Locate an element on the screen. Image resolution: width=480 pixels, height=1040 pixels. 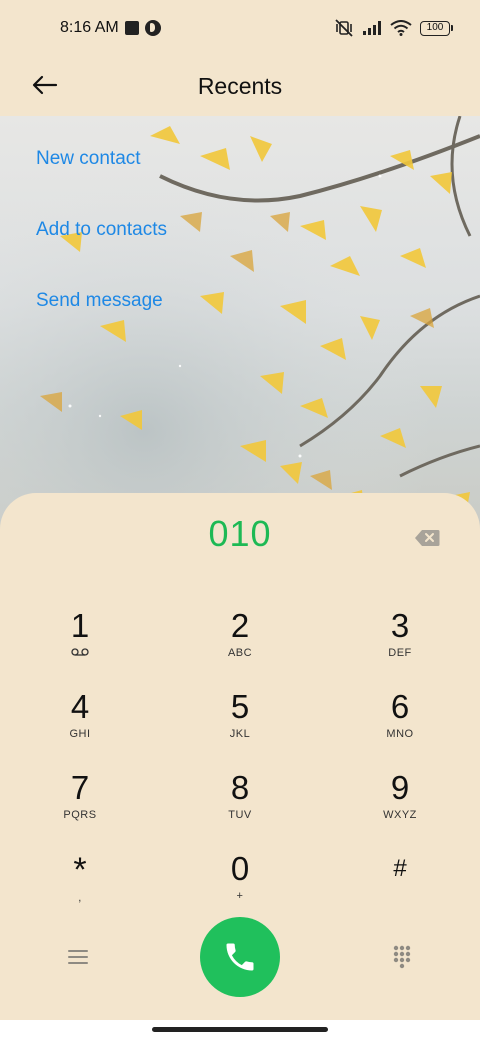
key-7: 7 PQRS is located at coordinates (80, 804).